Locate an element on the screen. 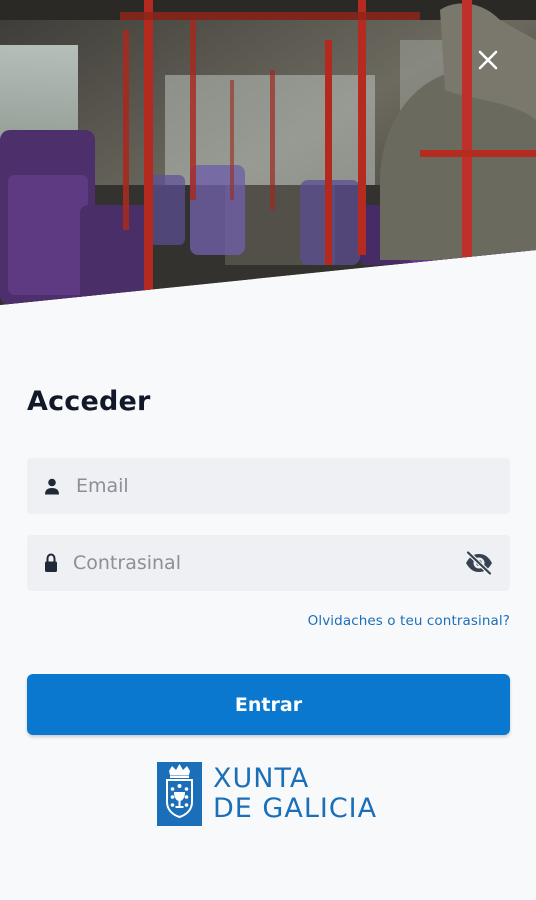  login-button: Entrar is located at coordinates (268, 704).